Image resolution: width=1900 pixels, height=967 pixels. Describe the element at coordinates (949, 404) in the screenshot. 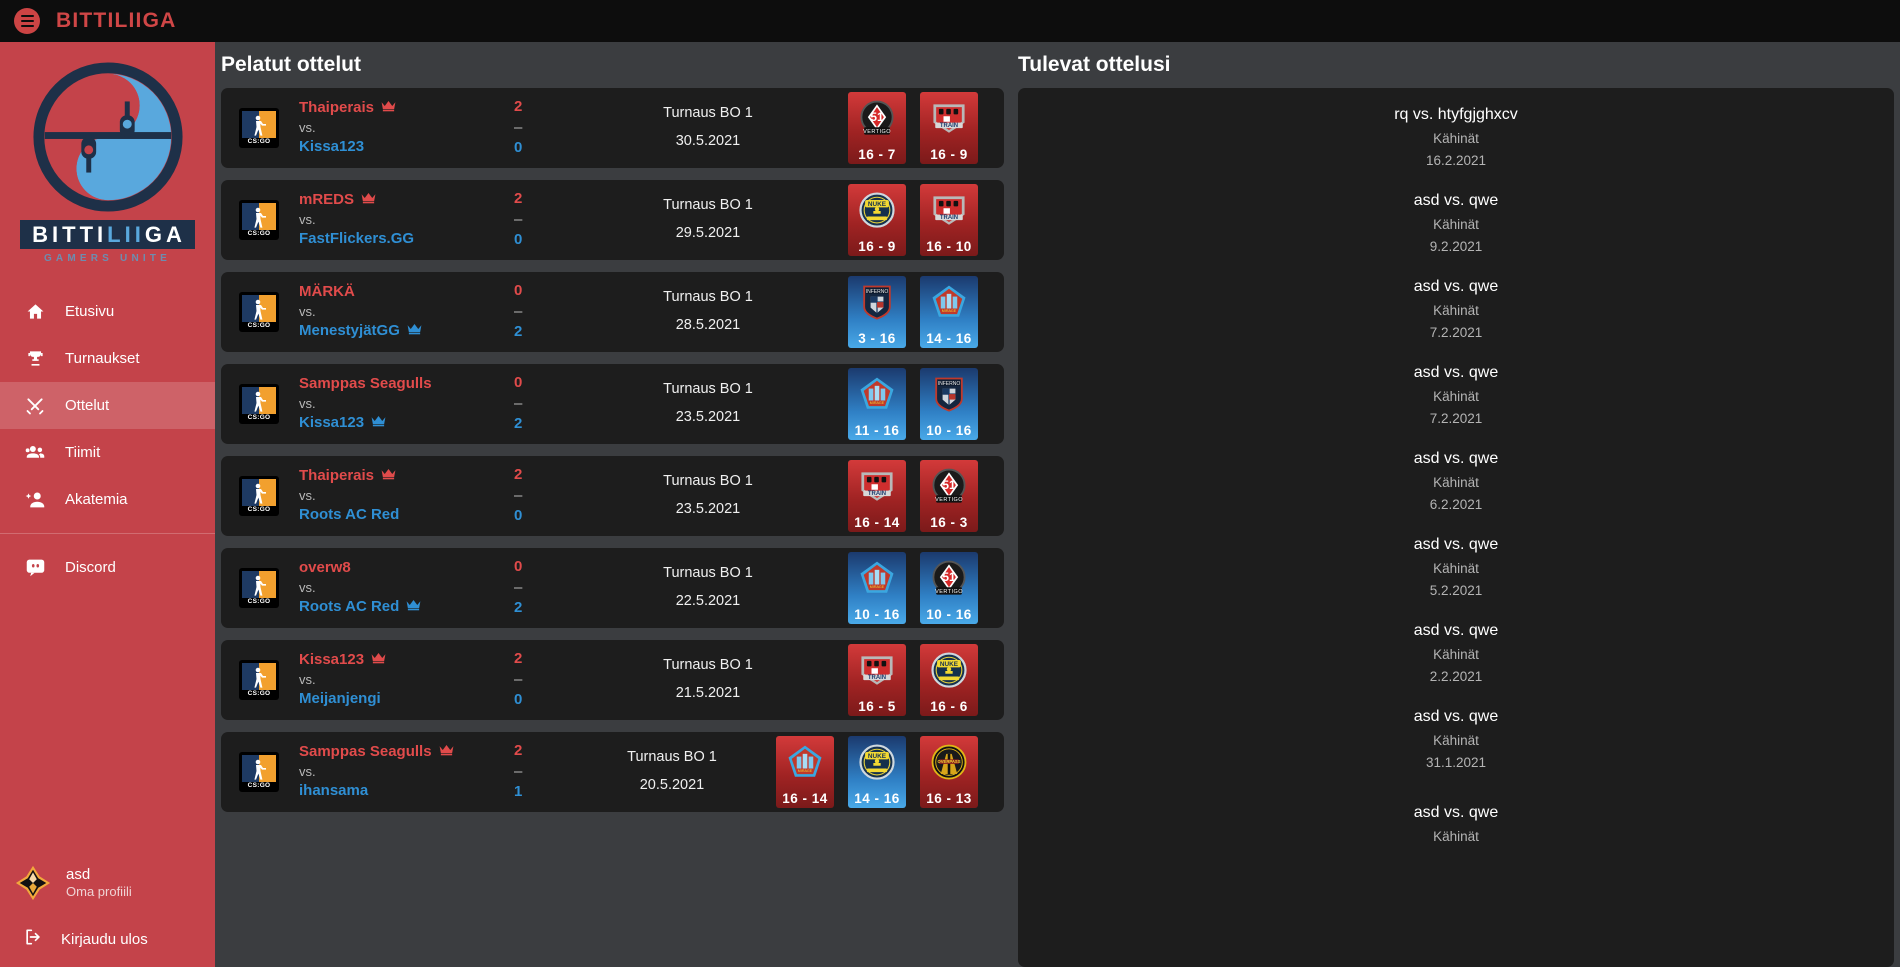

I see `map-result-card: INFERNO 10 - 16` at that location.